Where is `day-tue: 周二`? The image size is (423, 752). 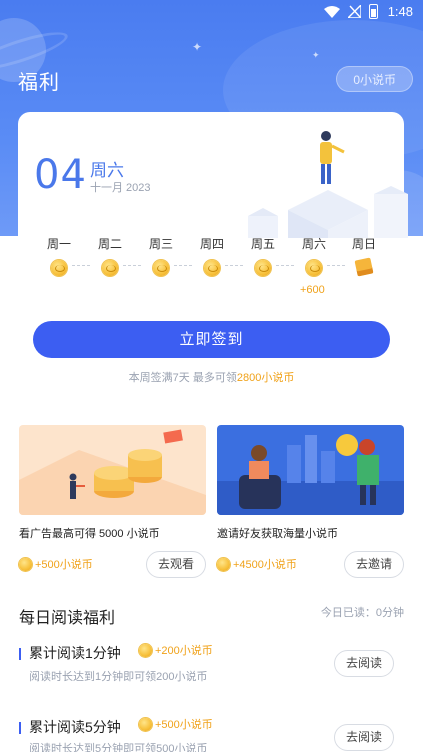 day-tue: 周二 is located at coordinates (110, 255).